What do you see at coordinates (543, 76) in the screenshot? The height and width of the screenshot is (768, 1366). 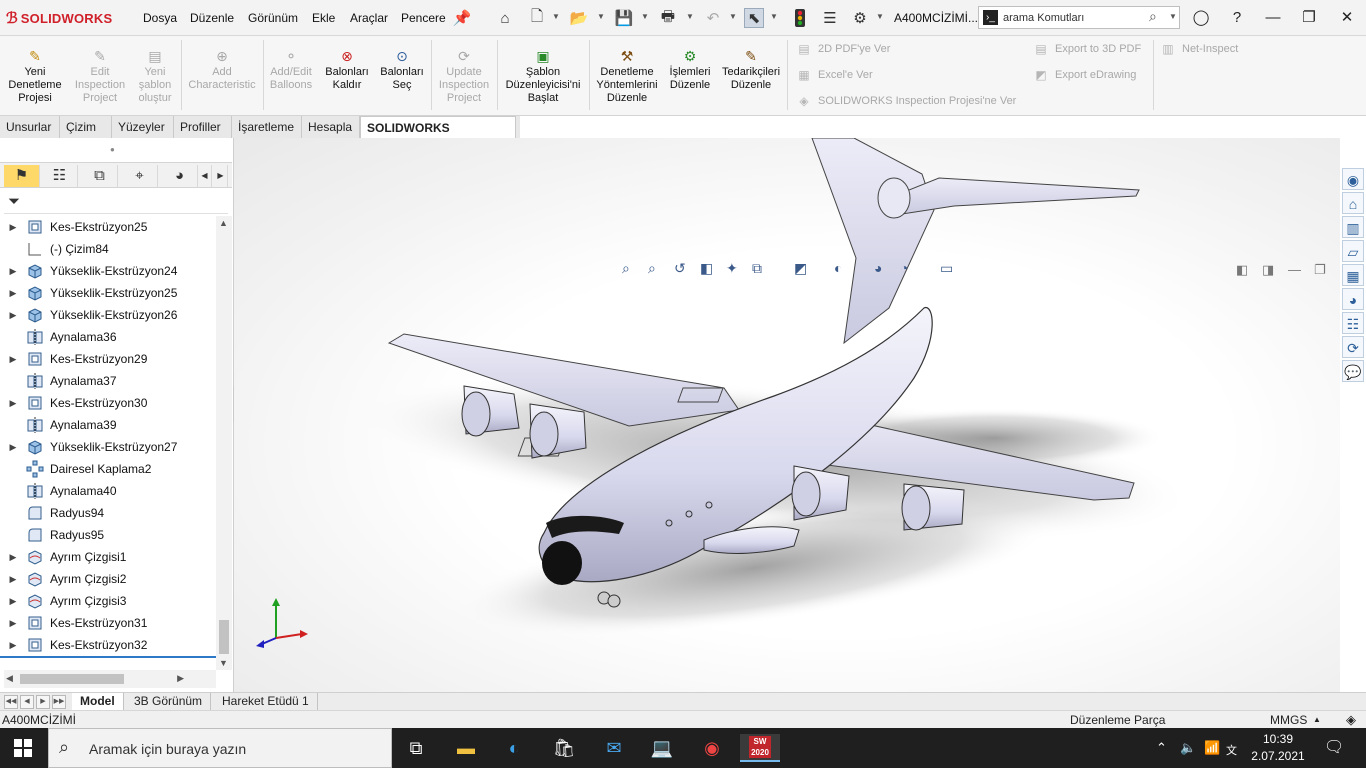 I see `launch-template-editor-button: ▣ Şablon Düzenleyicisi'ni Başlat` at bounding box center [543, 76].